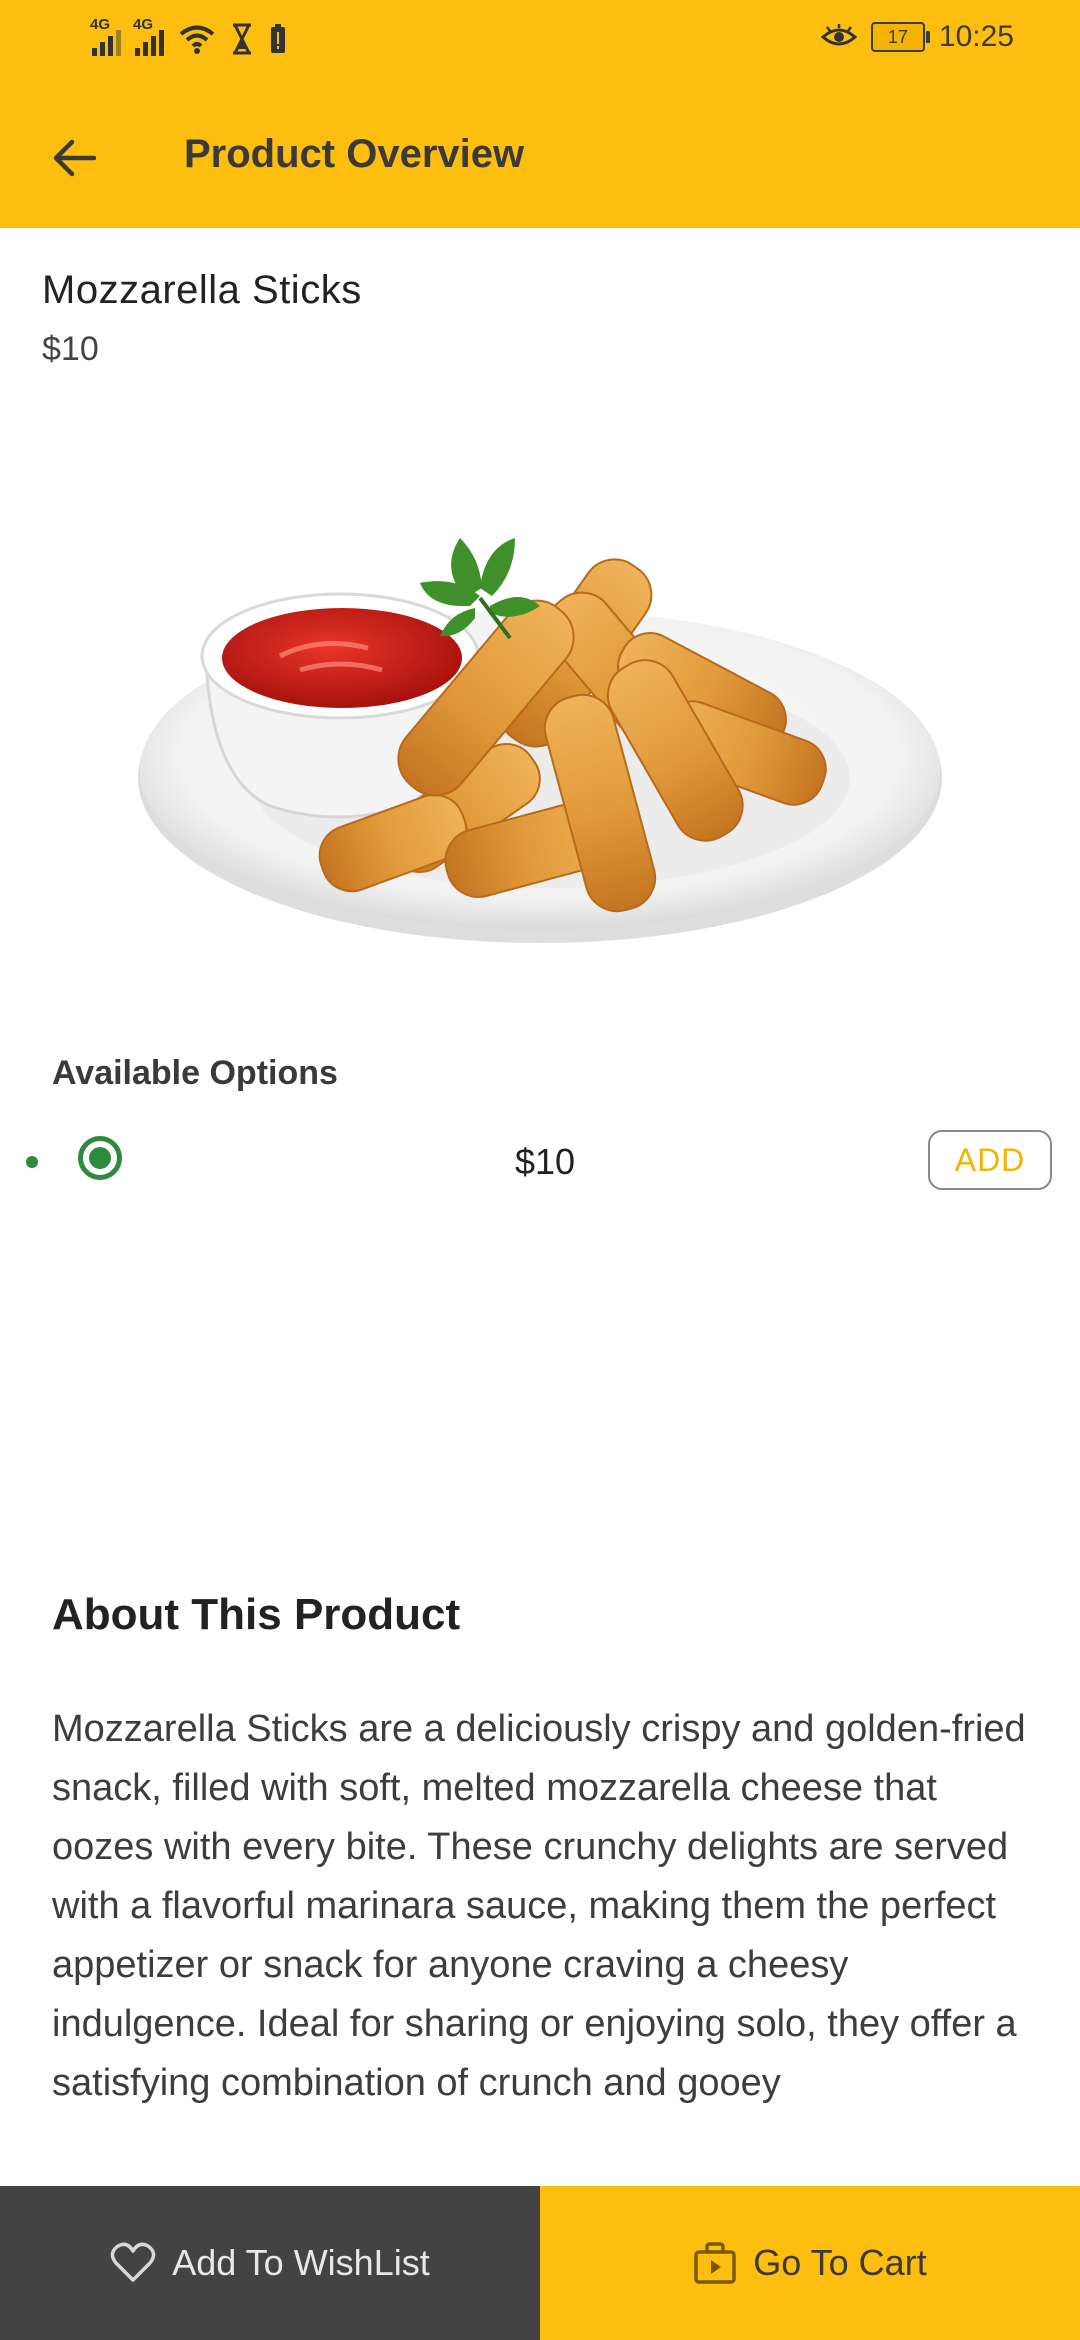  I want to click on bottom-action-bar: Add To WishList Go To Cart, so click(540, 2263).